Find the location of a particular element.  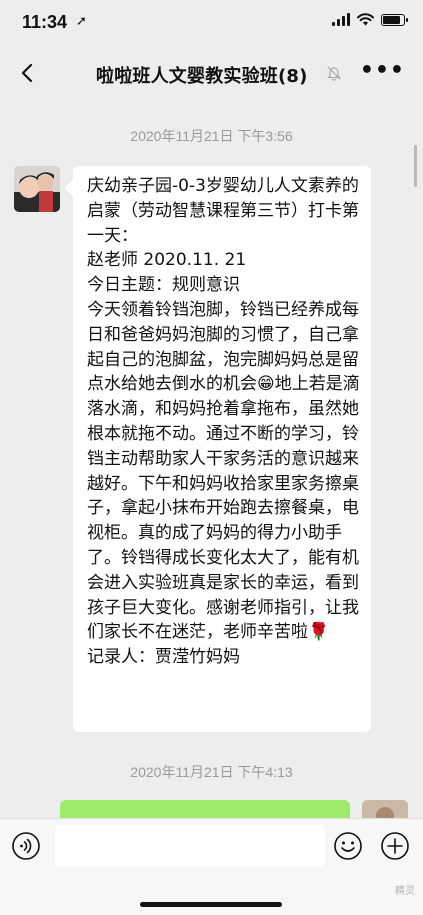

input-bar: 精灵 is located at coordinates (211, 866).